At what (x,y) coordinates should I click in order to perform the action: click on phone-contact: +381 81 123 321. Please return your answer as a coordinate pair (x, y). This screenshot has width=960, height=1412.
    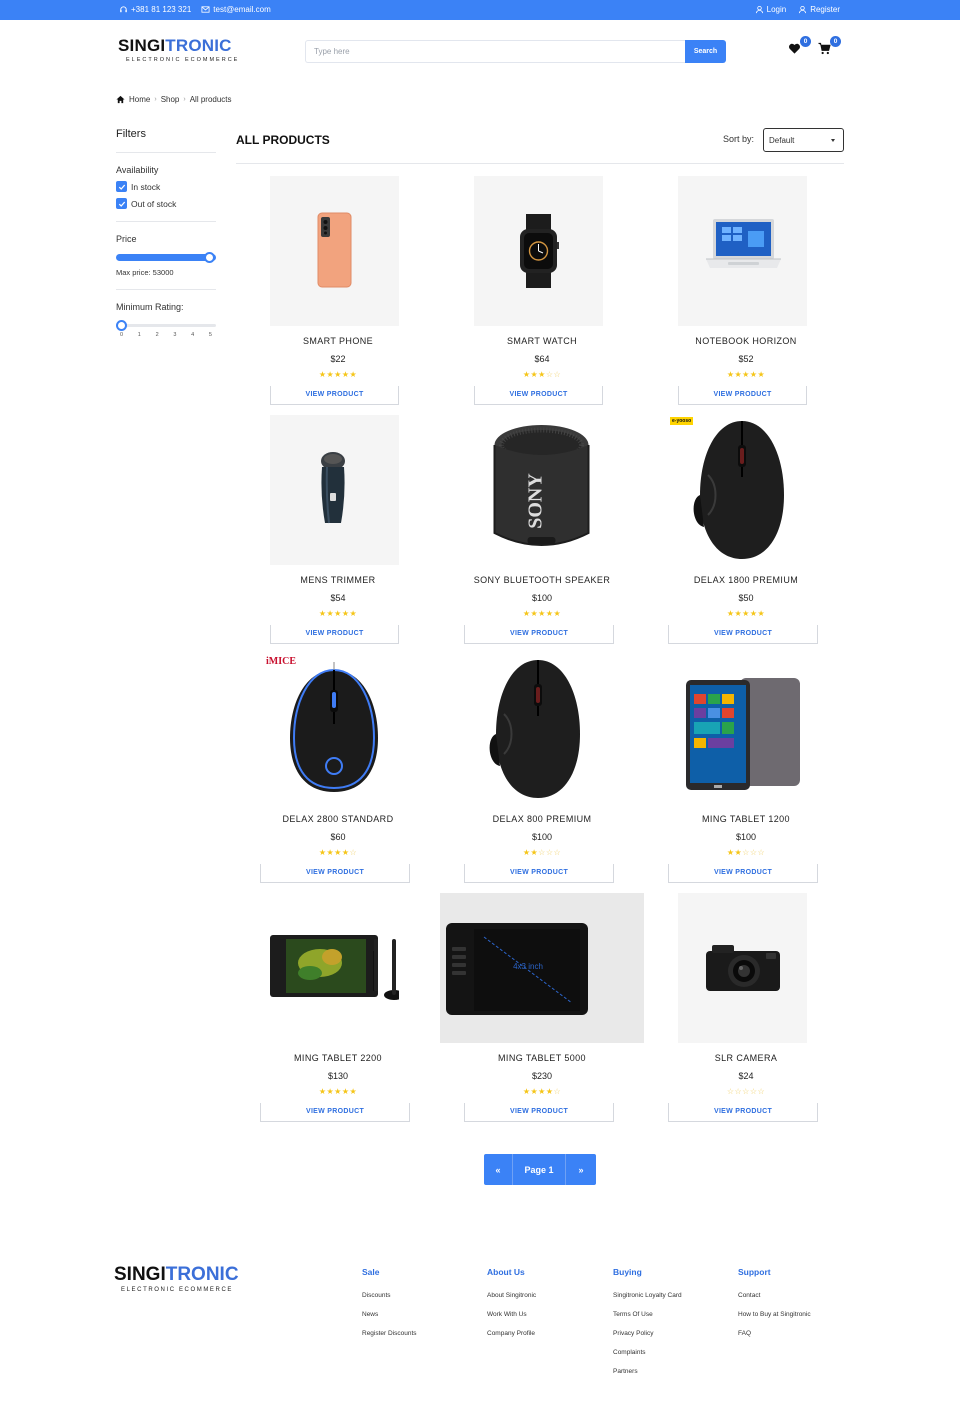
    Looking at the image, I should click on (155, 9).